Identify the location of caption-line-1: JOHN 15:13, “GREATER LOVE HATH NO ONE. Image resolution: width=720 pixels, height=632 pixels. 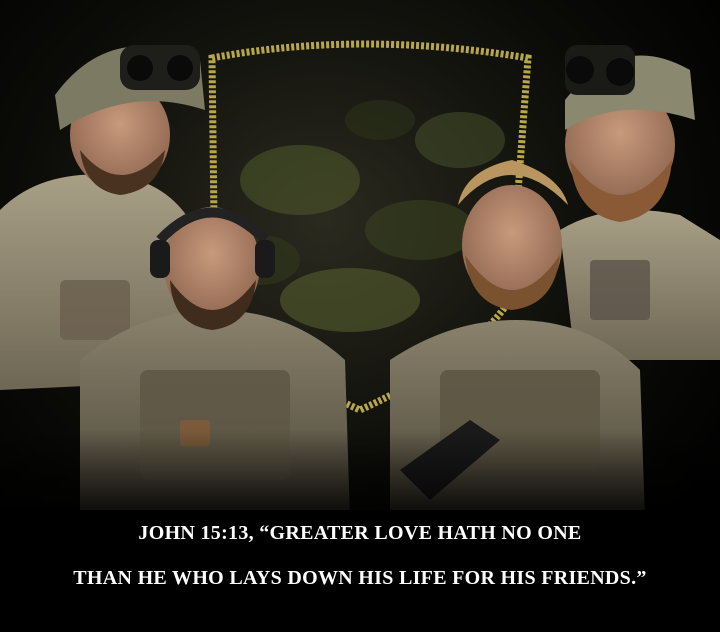
(360, 533).